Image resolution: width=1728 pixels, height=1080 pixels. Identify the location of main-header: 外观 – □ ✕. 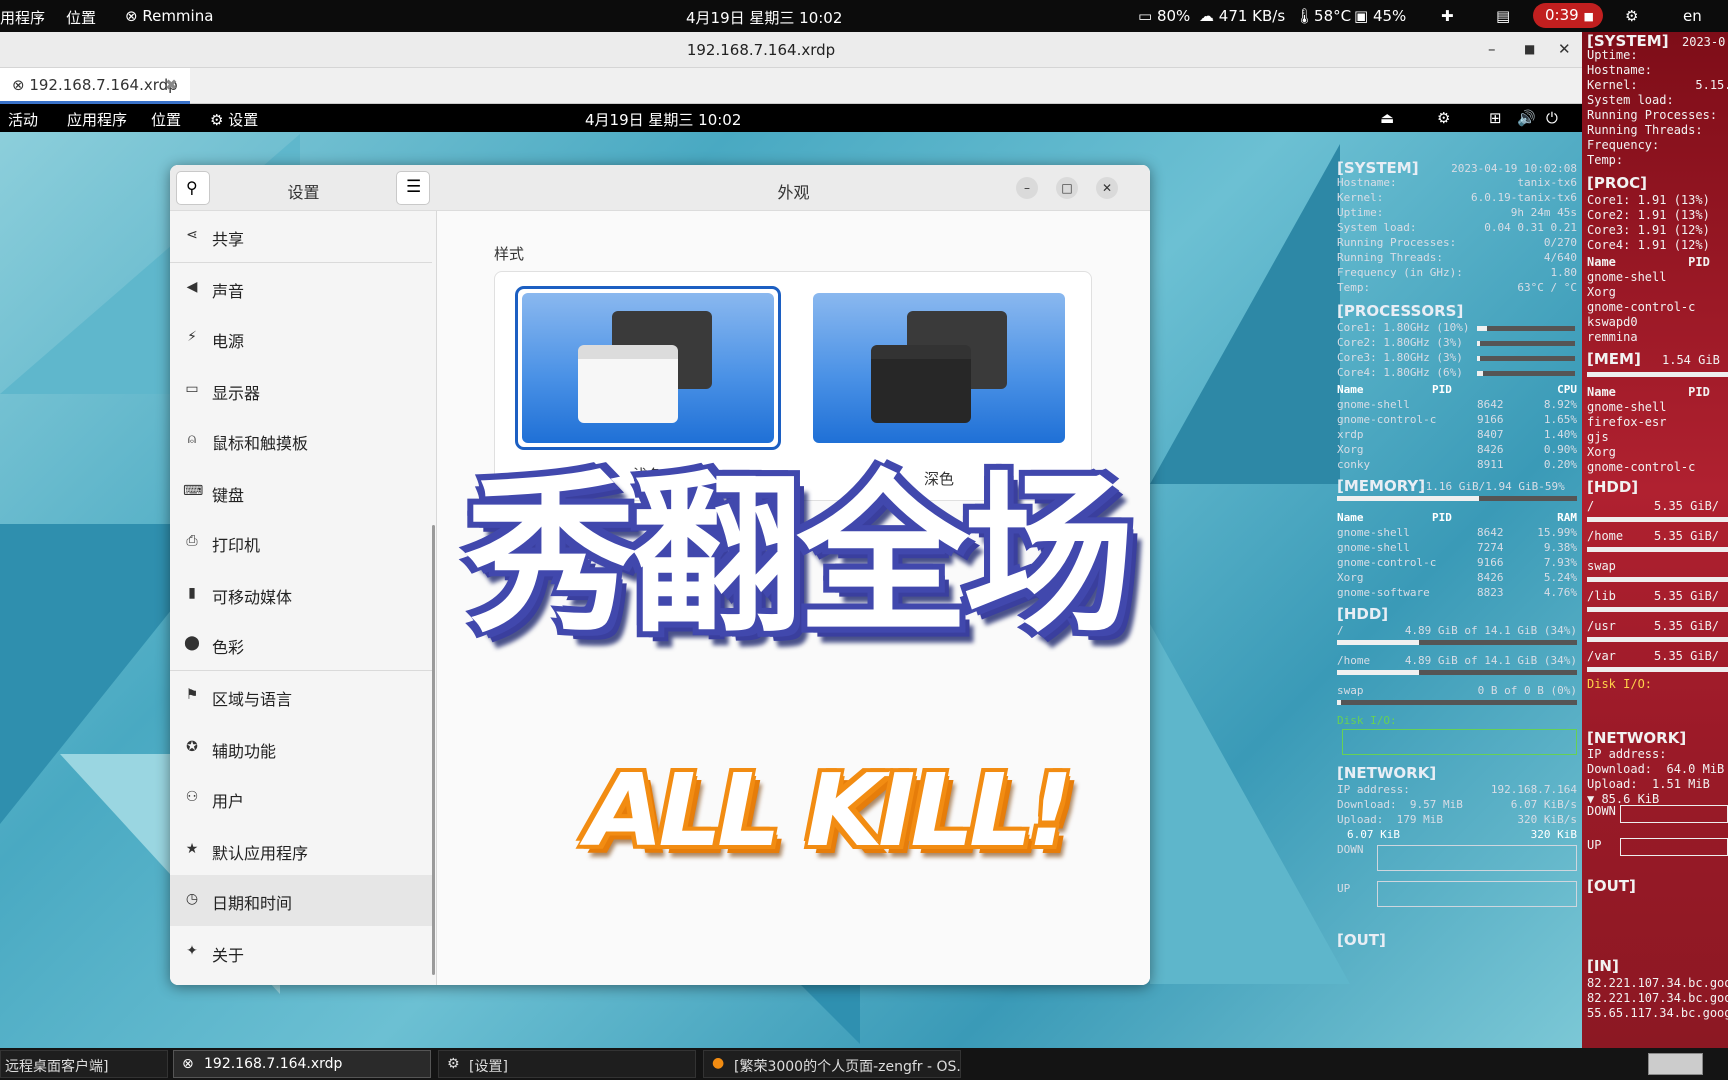
(793, 188).